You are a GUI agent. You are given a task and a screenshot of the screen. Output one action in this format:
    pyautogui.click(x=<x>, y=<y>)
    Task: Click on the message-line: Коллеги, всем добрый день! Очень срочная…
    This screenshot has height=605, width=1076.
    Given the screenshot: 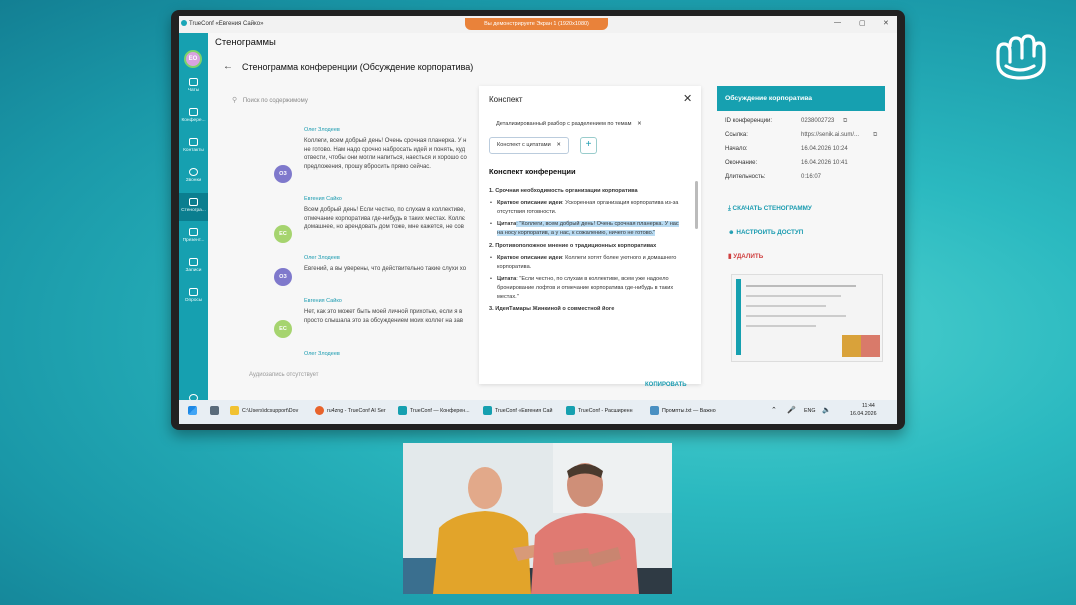 What is the action you would take?
    pyautogui.click(x=385, y=141)
    